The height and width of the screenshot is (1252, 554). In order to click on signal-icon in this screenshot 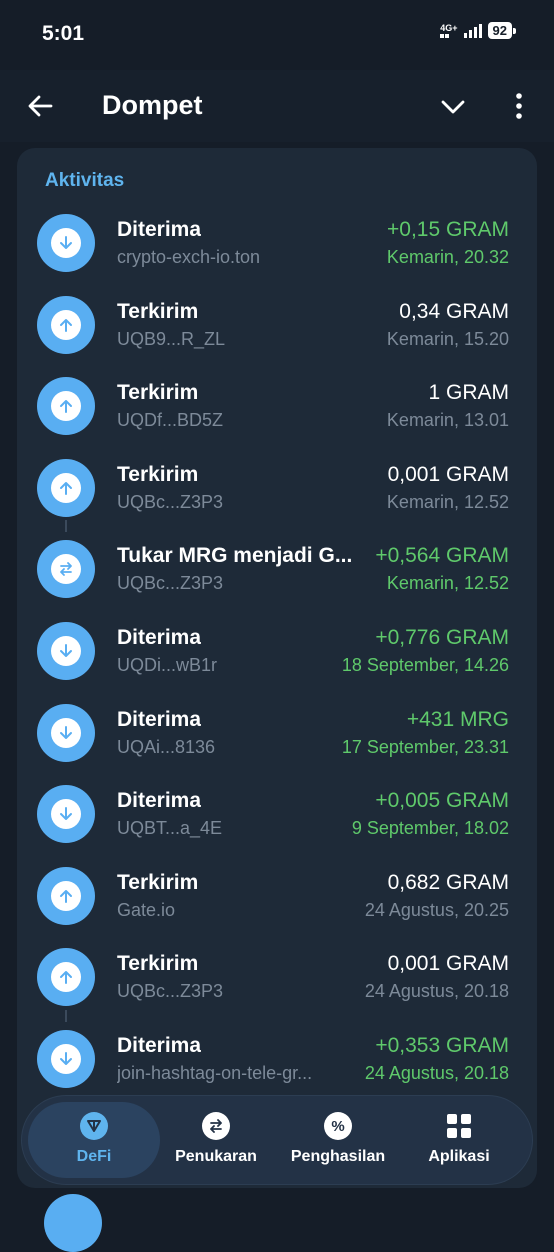, I will do `click(472, 30)`.